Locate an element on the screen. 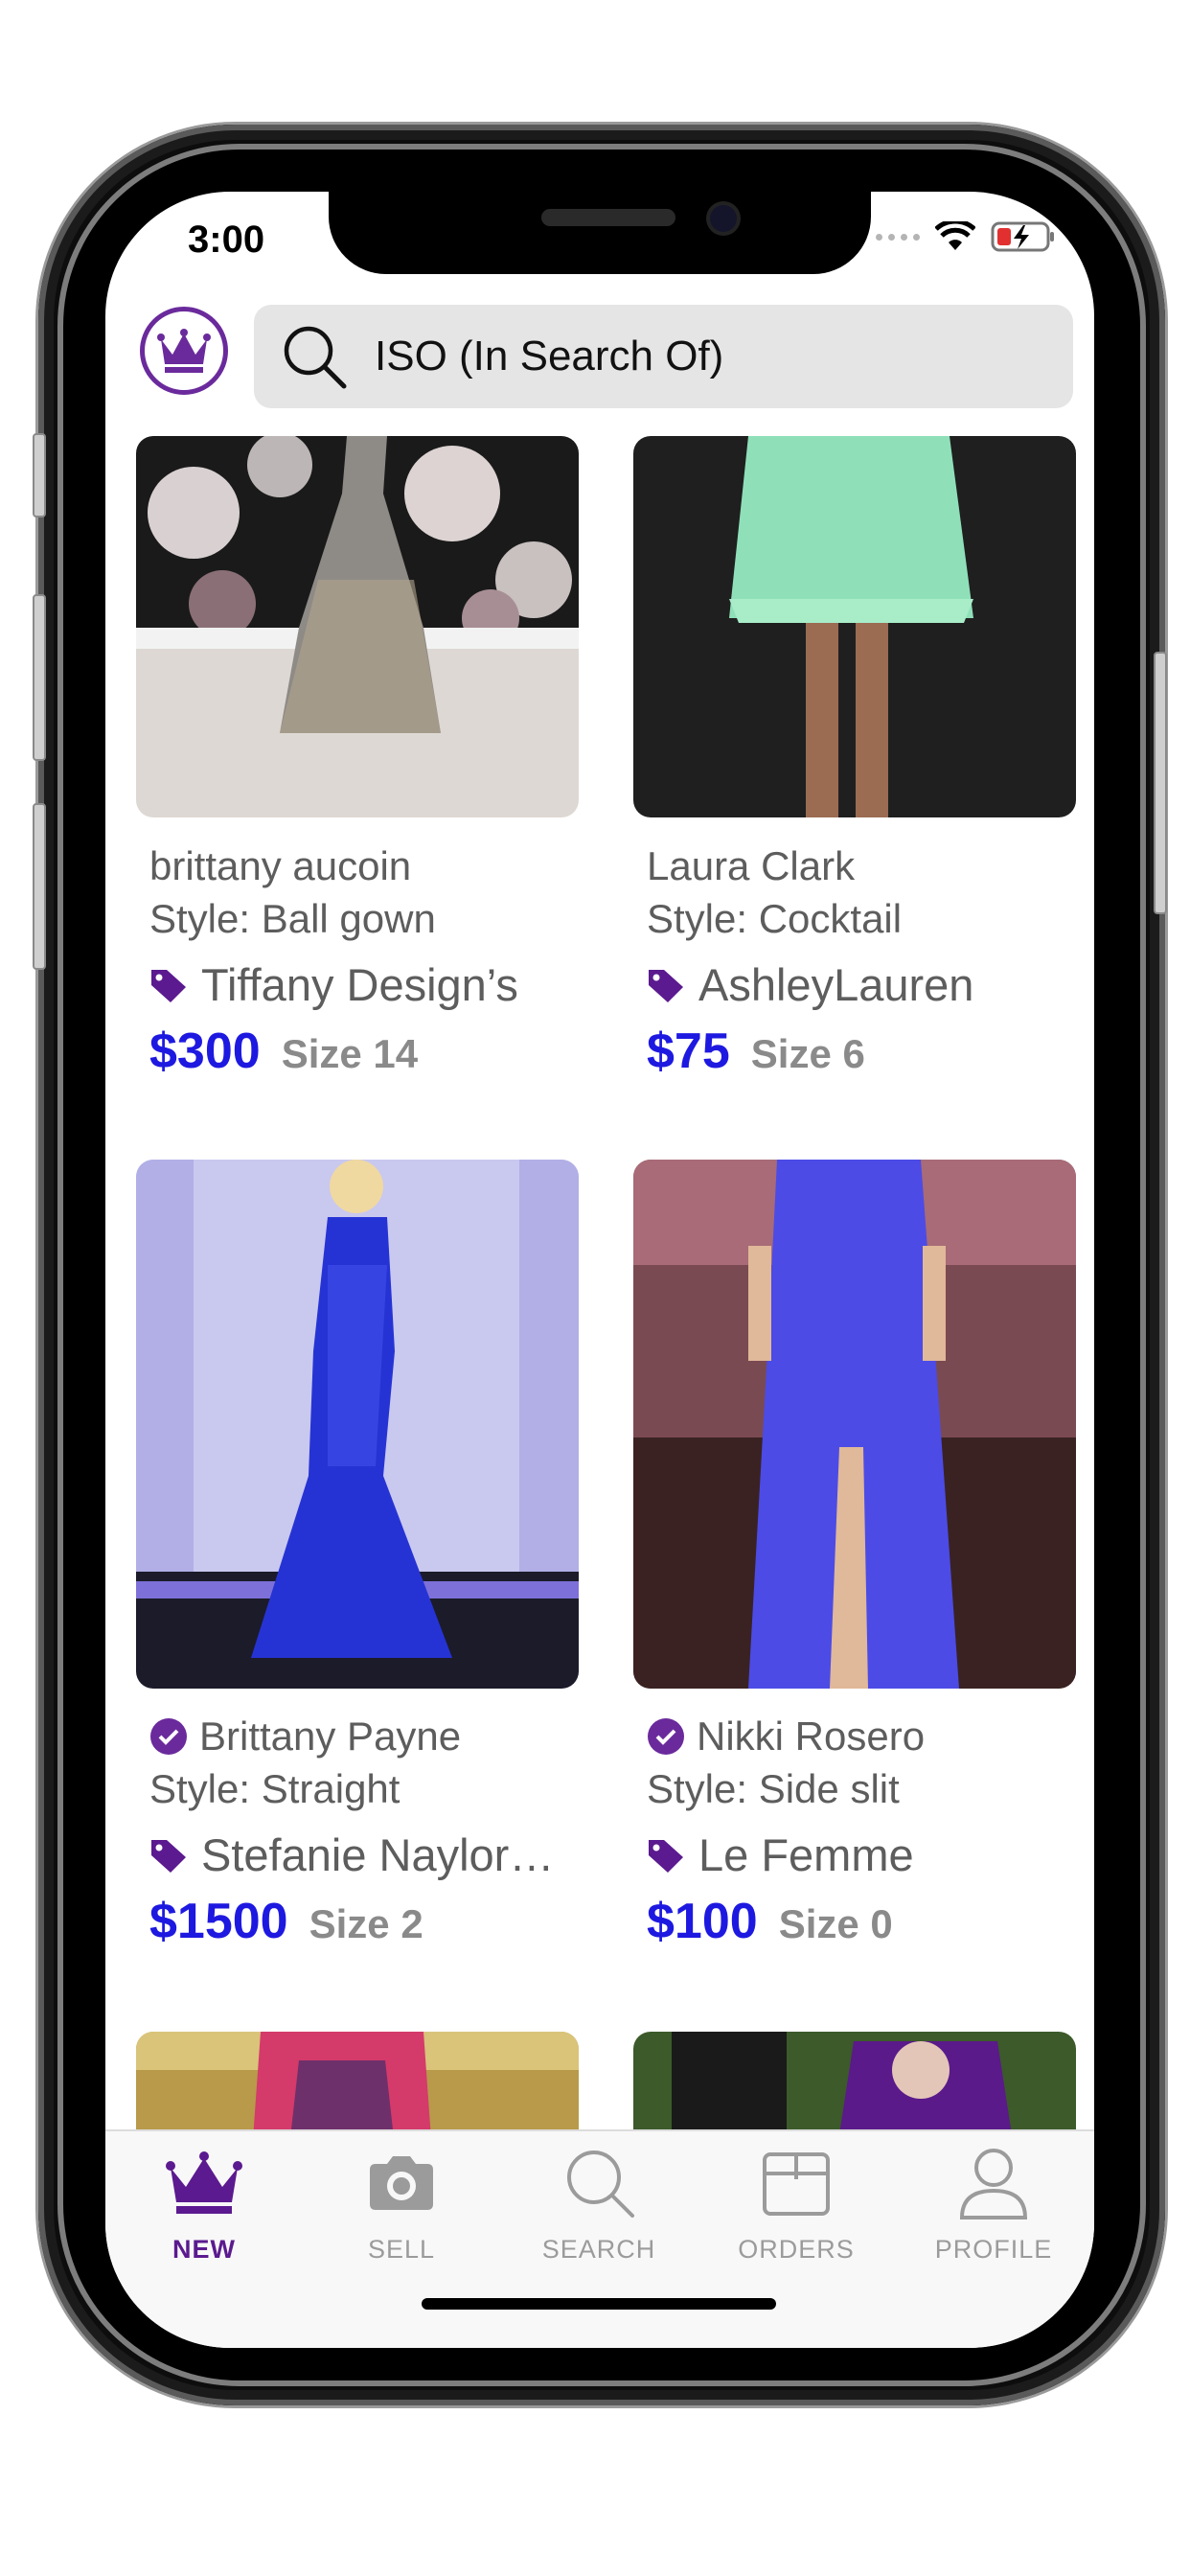 Image resolution: width=1190 pixels, height=2576 pixels. camera-icon is located at coordinates (402, 2183).